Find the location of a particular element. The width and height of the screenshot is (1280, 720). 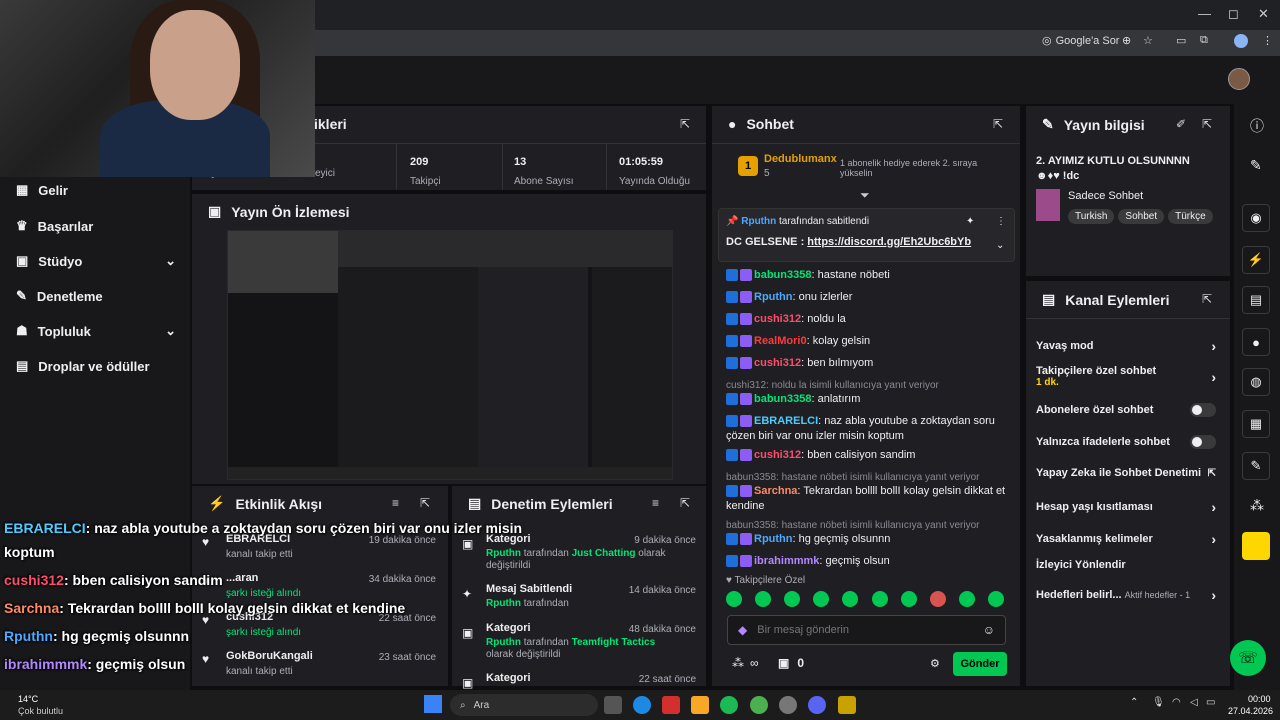

channel-points: ⁂ ∞ is located at coordinates (745, 663).